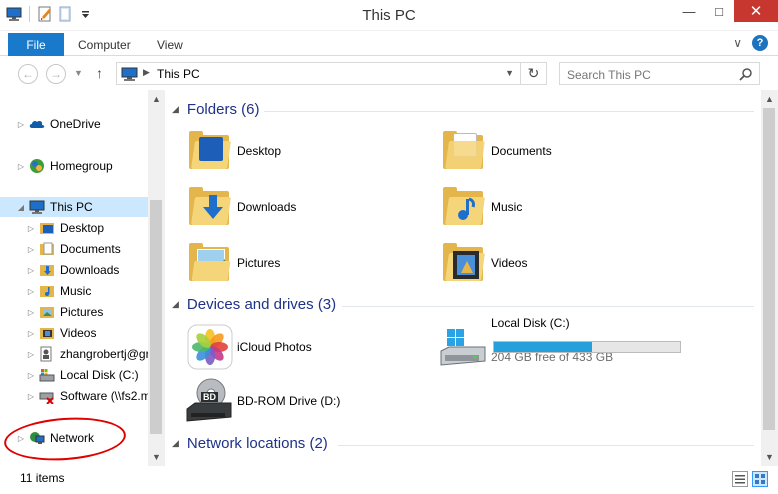 This screenshot has width=778, height=494. I want to click on up-arrow-icon: ↑, so click(99, 73).